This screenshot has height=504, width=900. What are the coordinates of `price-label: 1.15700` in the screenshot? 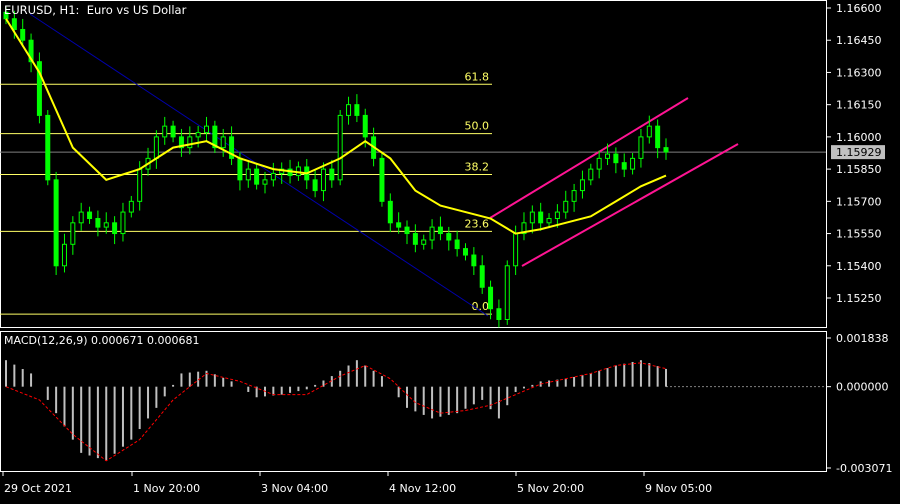 It's located at (859, 201).